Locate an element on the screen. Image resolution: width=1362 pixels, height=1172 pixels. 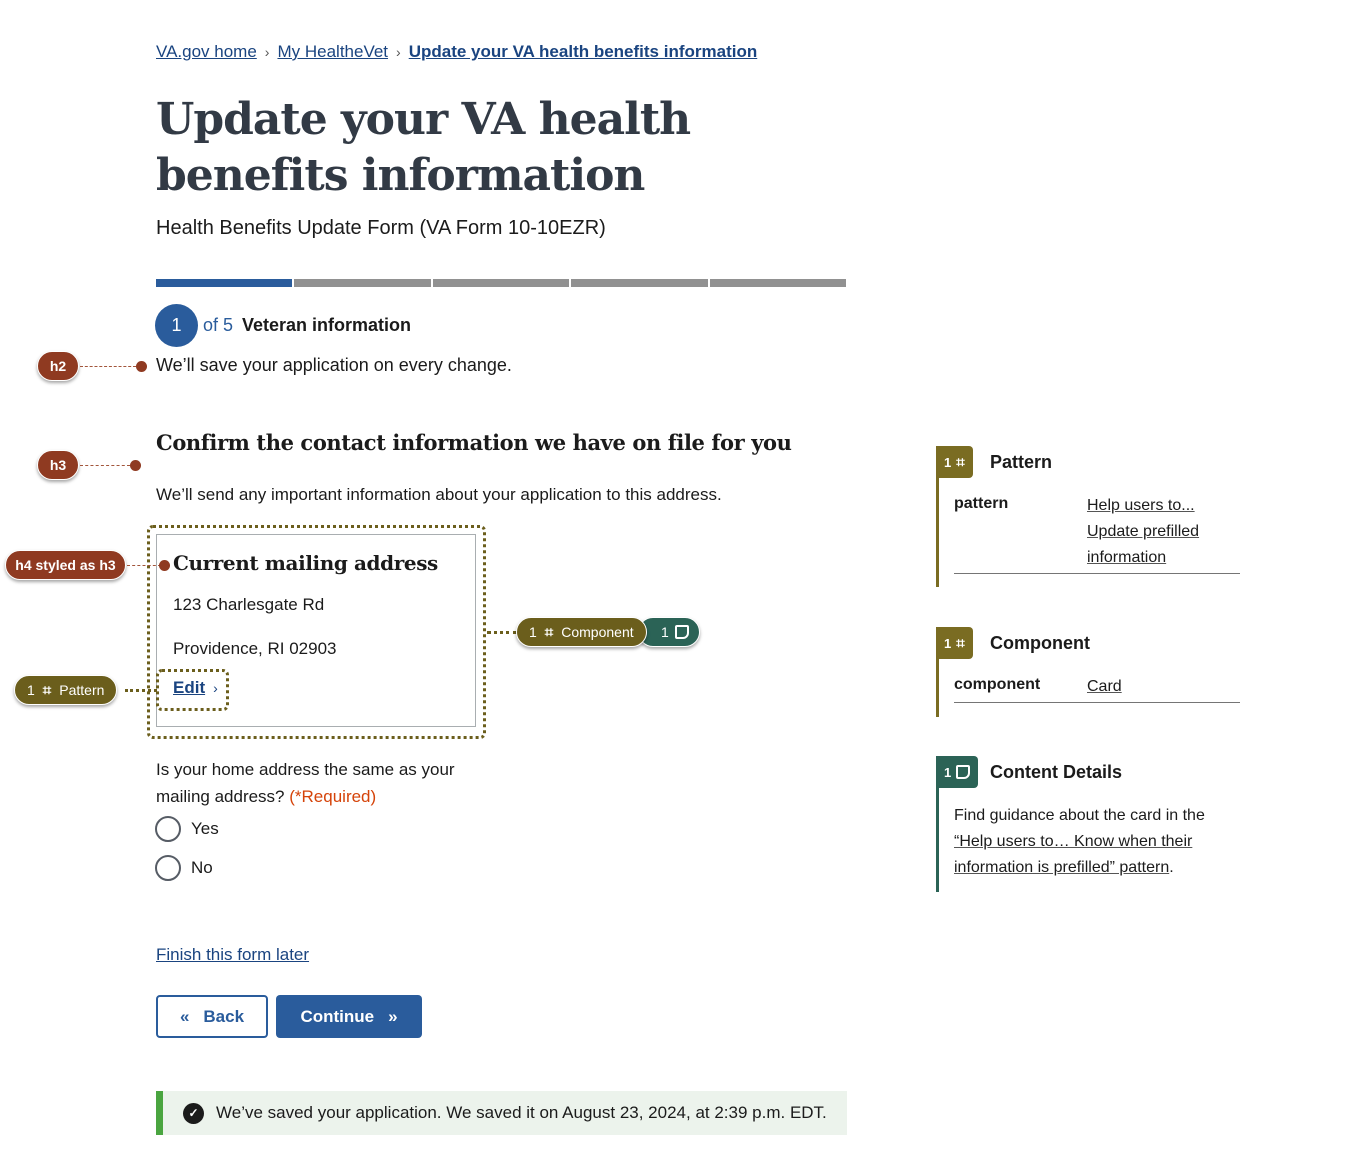
chevron-right-icon: › is located at coordinates (215, 688).